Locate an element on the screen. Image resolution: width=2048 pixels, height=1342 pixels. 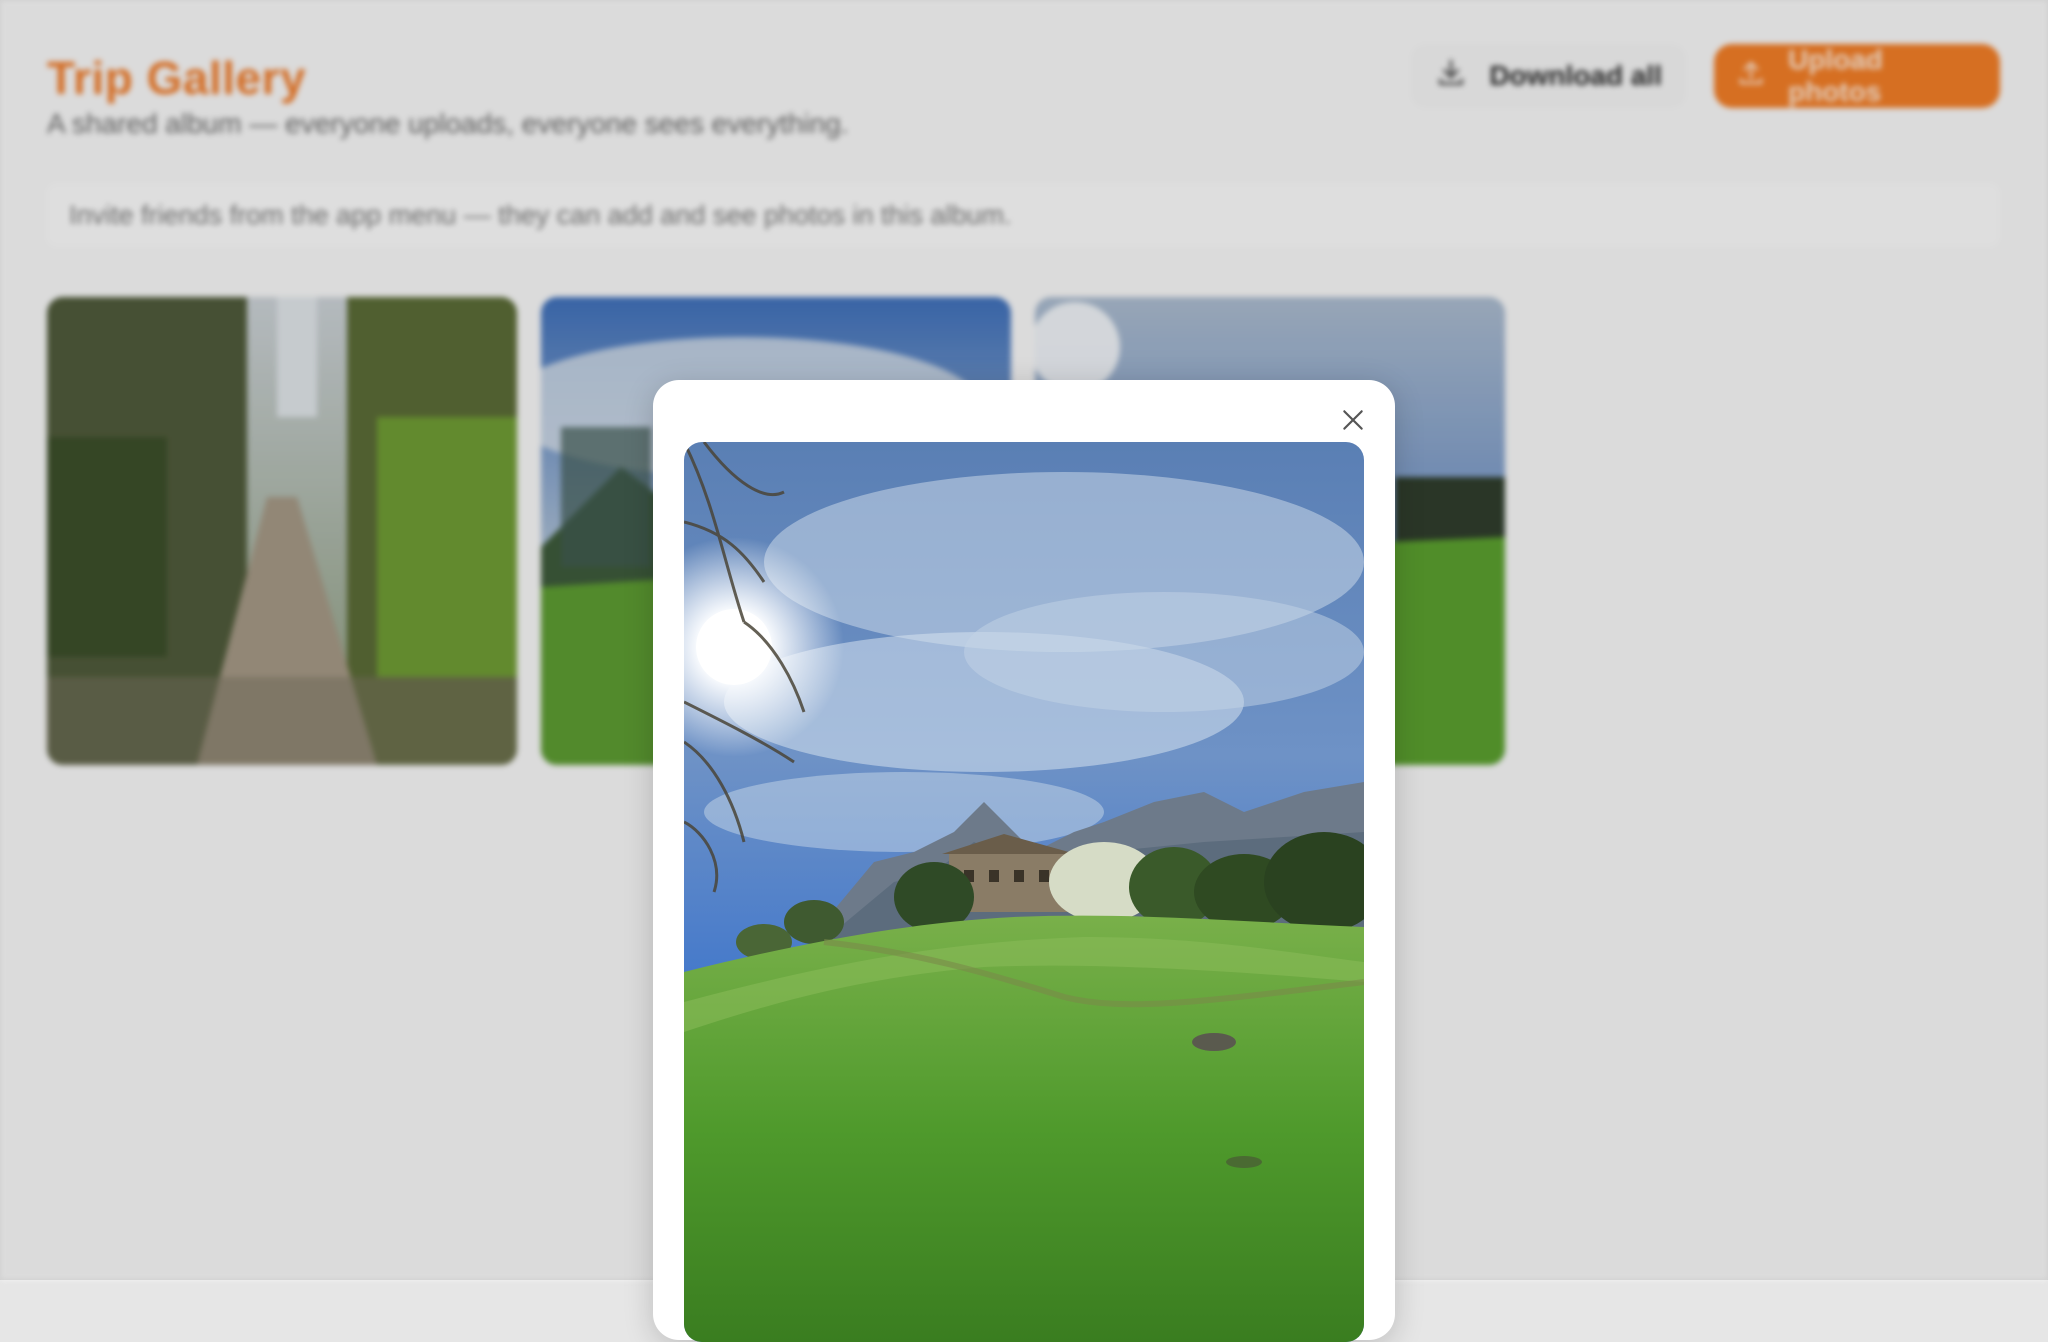
close-button is located at coordinates (1353, 422).